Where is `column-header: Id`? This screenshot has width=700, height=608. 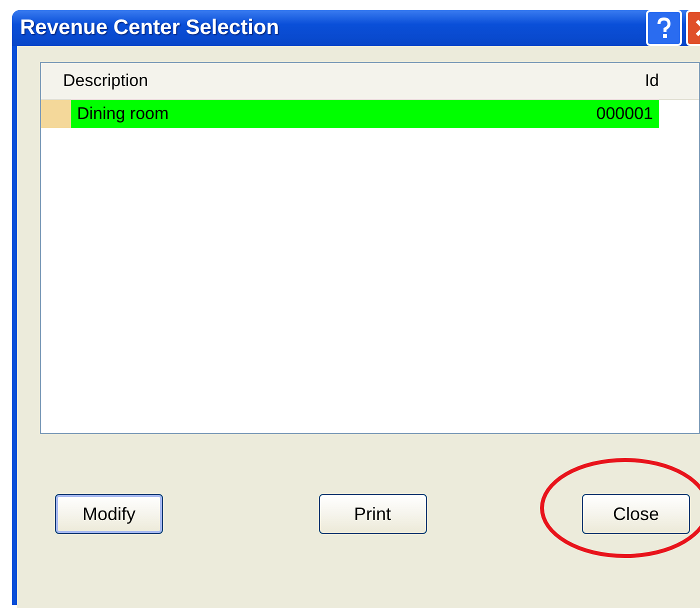
column-header: Id is located at coordinates (651, 81).